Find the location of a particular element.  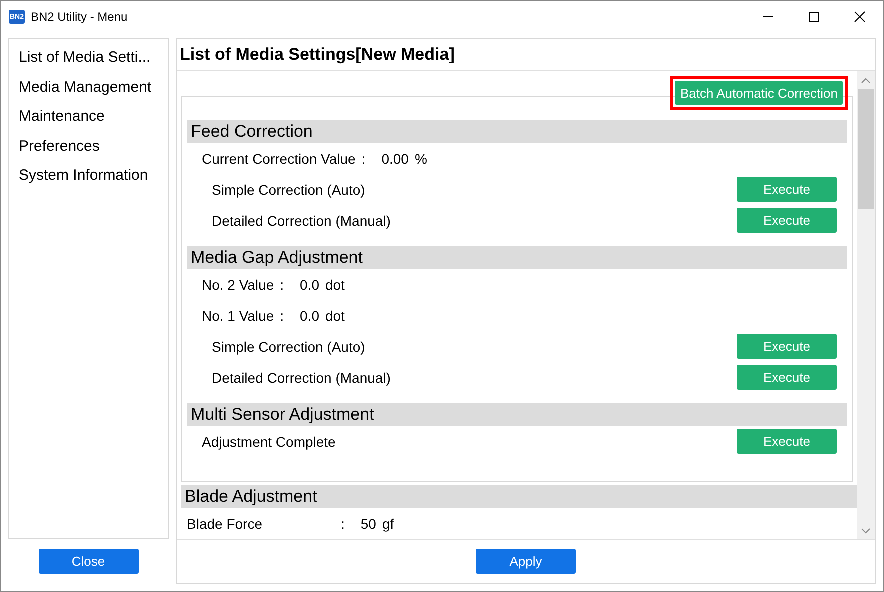

field-label: No. 2 Value is located at coordinates (238, 284).